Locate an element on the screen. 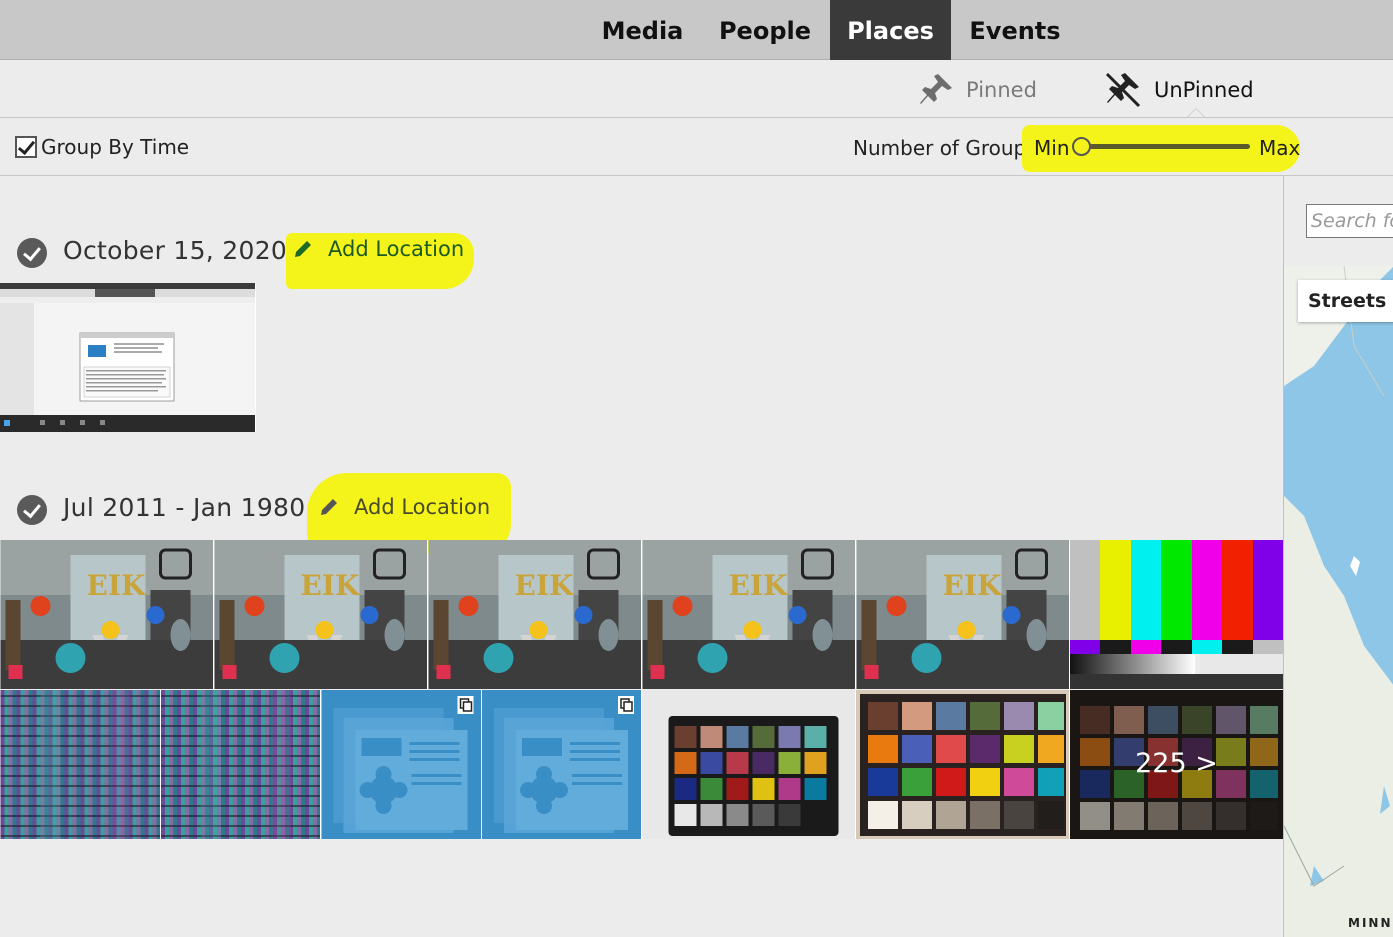 This screenshot has width=1393, height=937. map-search-input: Search fo is located at coordinates (1349, 221).